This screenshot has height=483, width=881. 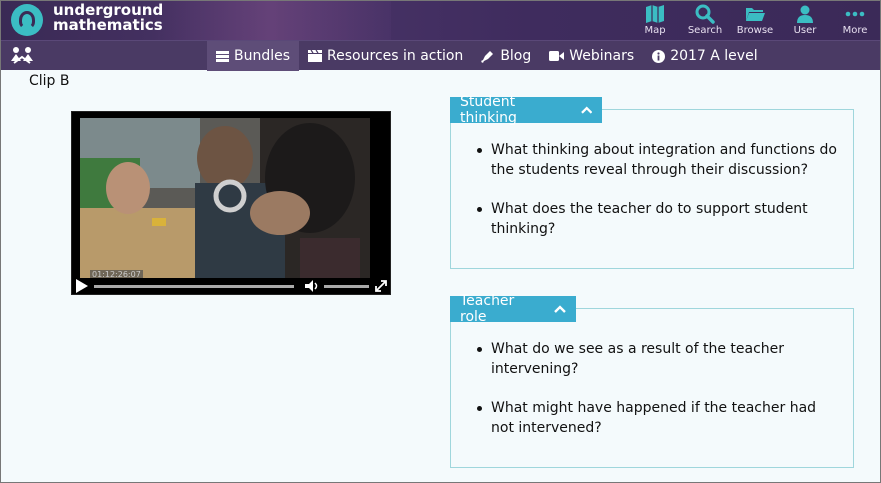 I want to click on logo-icon, so click(x=27, y=20).